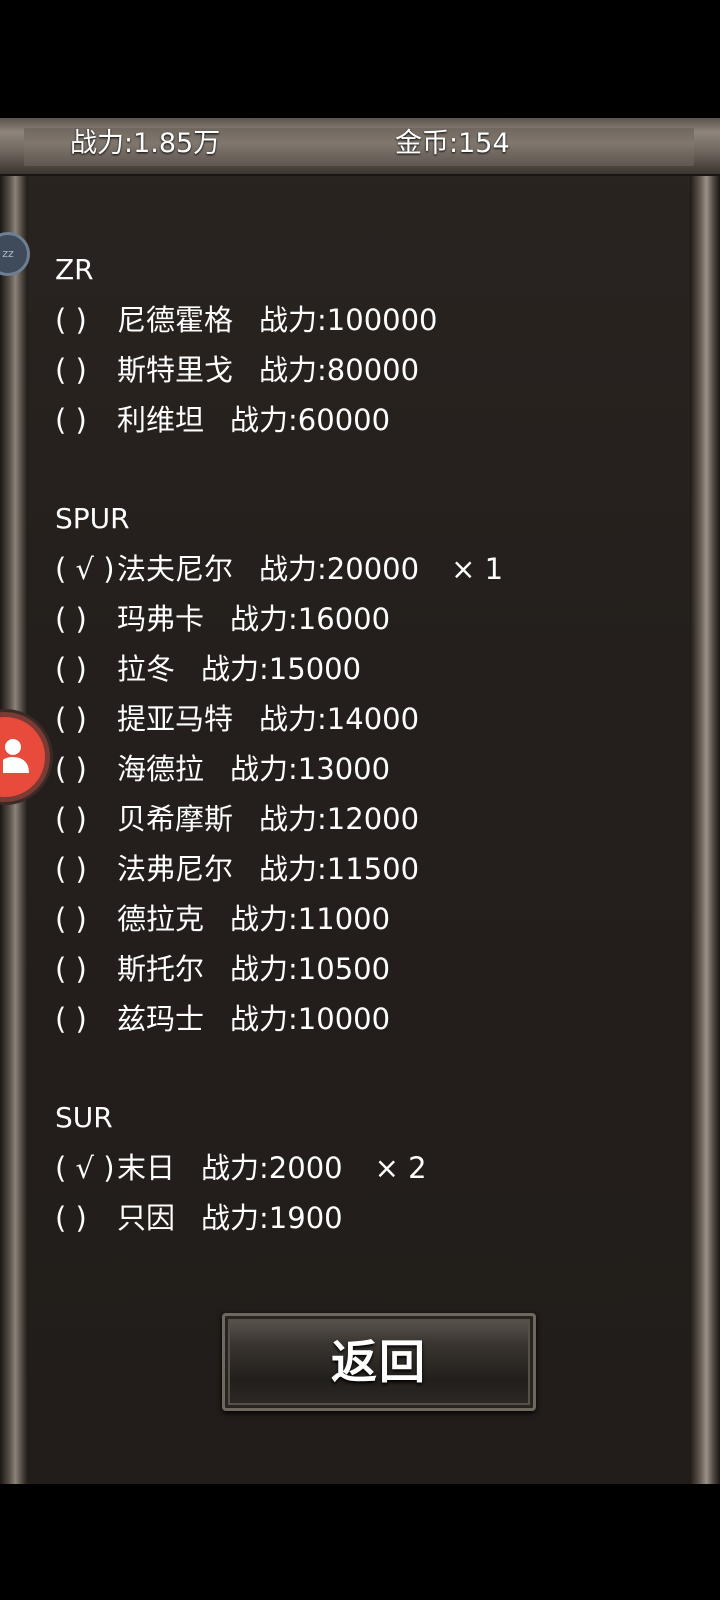 Image resolution: width=720 pixels, height=1600 pixels. I want to click on quantity-multiplier: × 1, so click(477, 569).